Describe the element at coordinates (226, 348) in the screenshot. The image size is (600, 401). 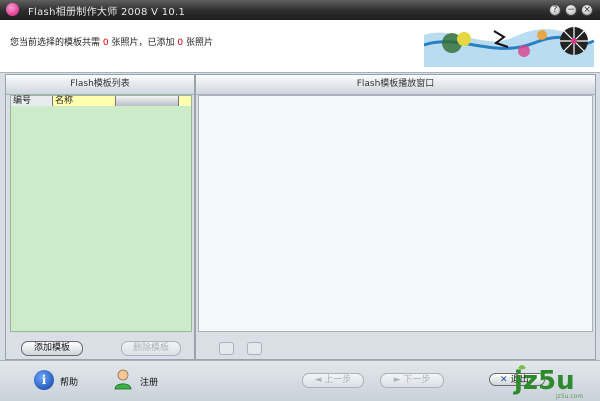
I see `play-icon` at that location.